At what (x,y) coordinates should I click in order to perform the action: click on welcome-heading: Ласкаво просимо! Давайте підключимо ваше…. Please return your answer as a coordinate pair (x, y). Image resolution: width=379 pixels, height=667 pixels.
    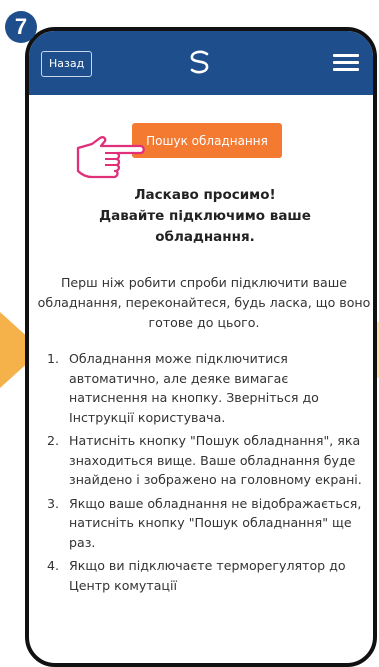
    Looking at the image, I should click on (205, 216).